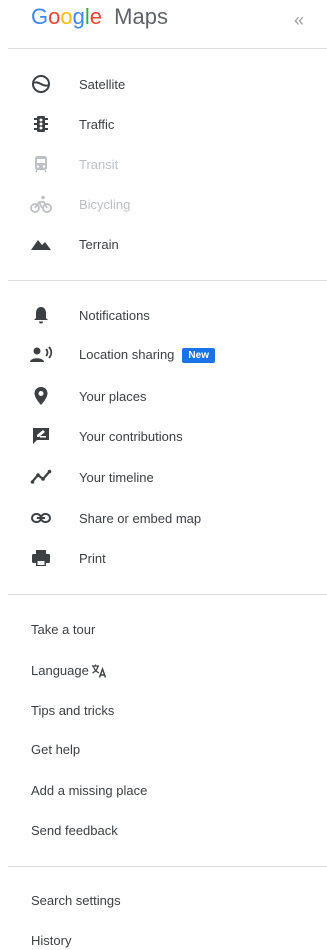 This screenshot has height=950, width=327. I want to click on menu-item-label: Satellite, so click(102, 84).